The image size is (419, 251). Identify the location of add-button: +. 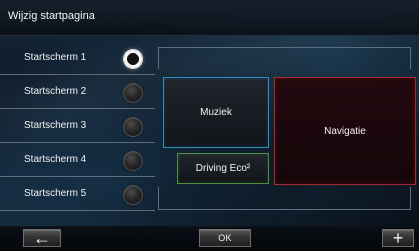
(398, 238).